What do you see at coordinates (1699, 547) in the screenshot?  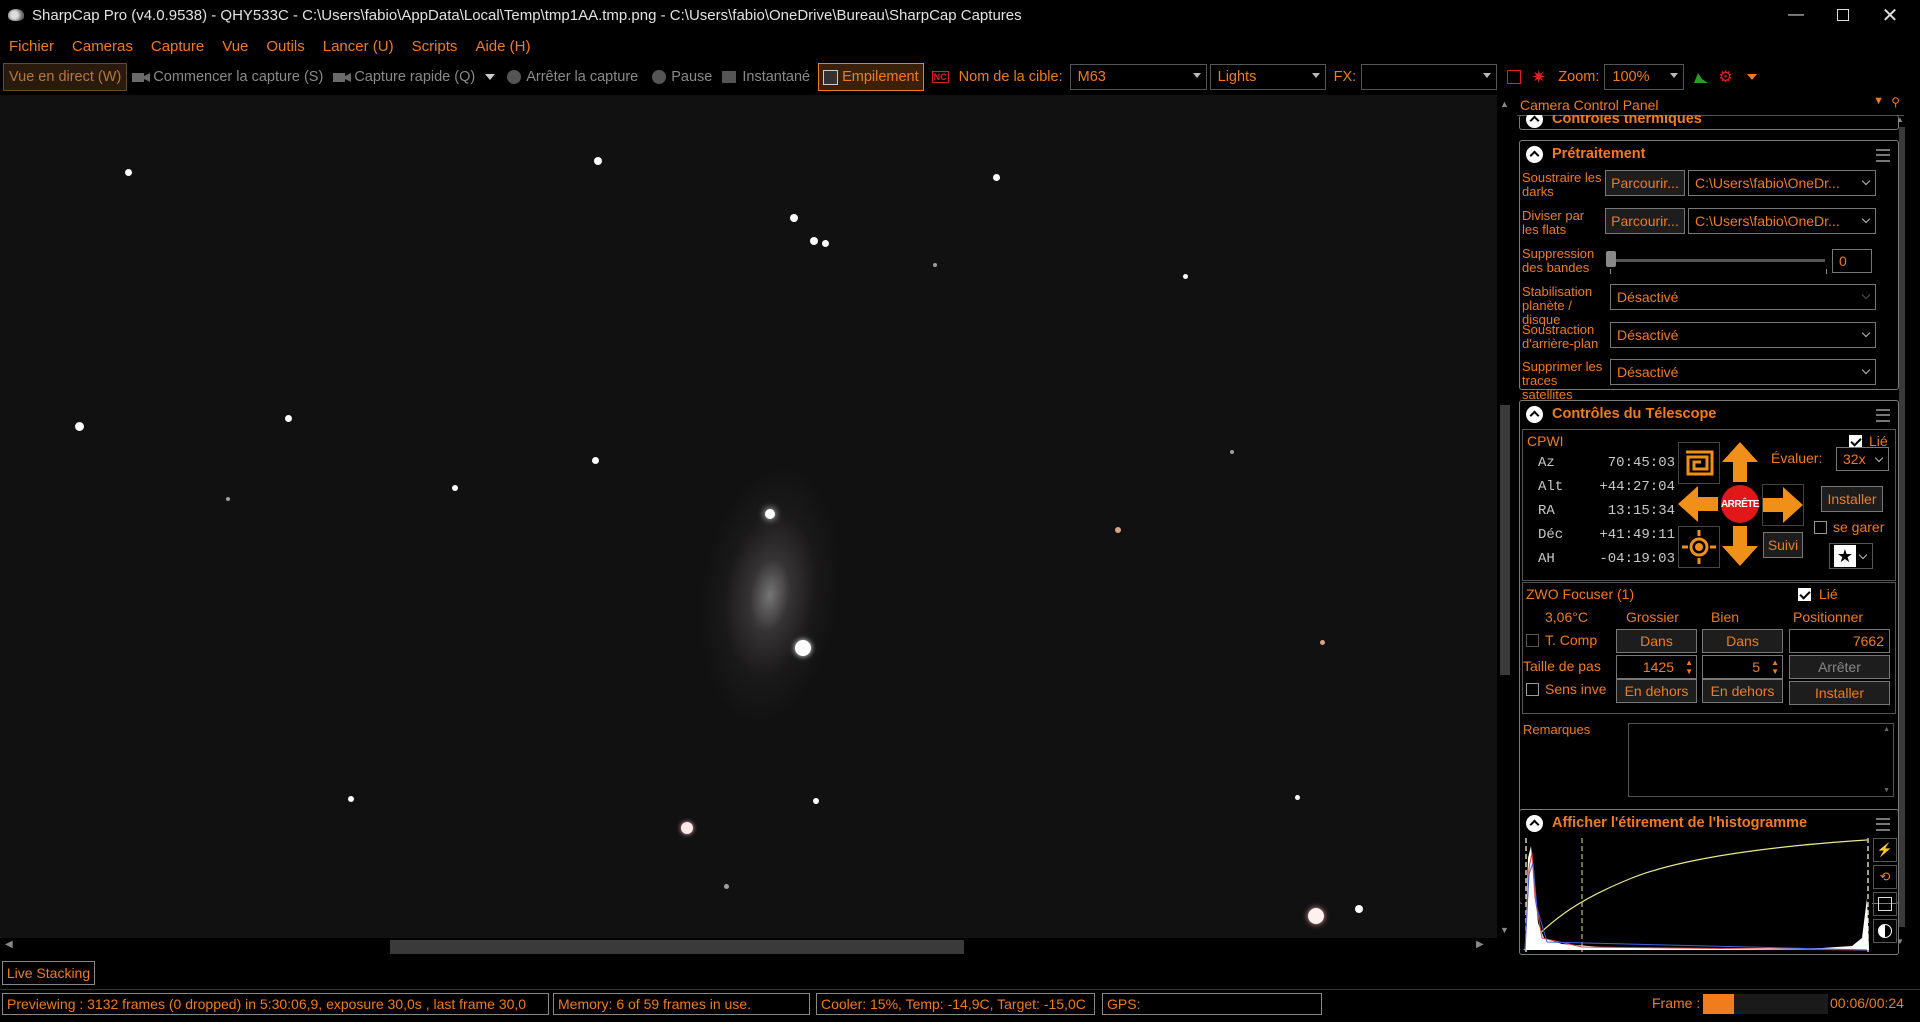 I see `center-button` at bounding box center [1699, 547].